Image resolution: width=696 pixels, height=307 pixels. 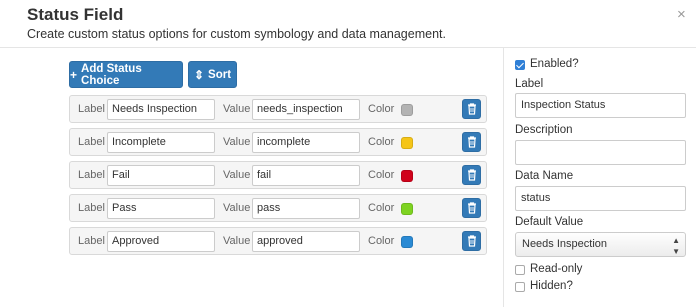 I want to click on add-status-choice-label: Add Status Choice, so click(x=111, y=74).